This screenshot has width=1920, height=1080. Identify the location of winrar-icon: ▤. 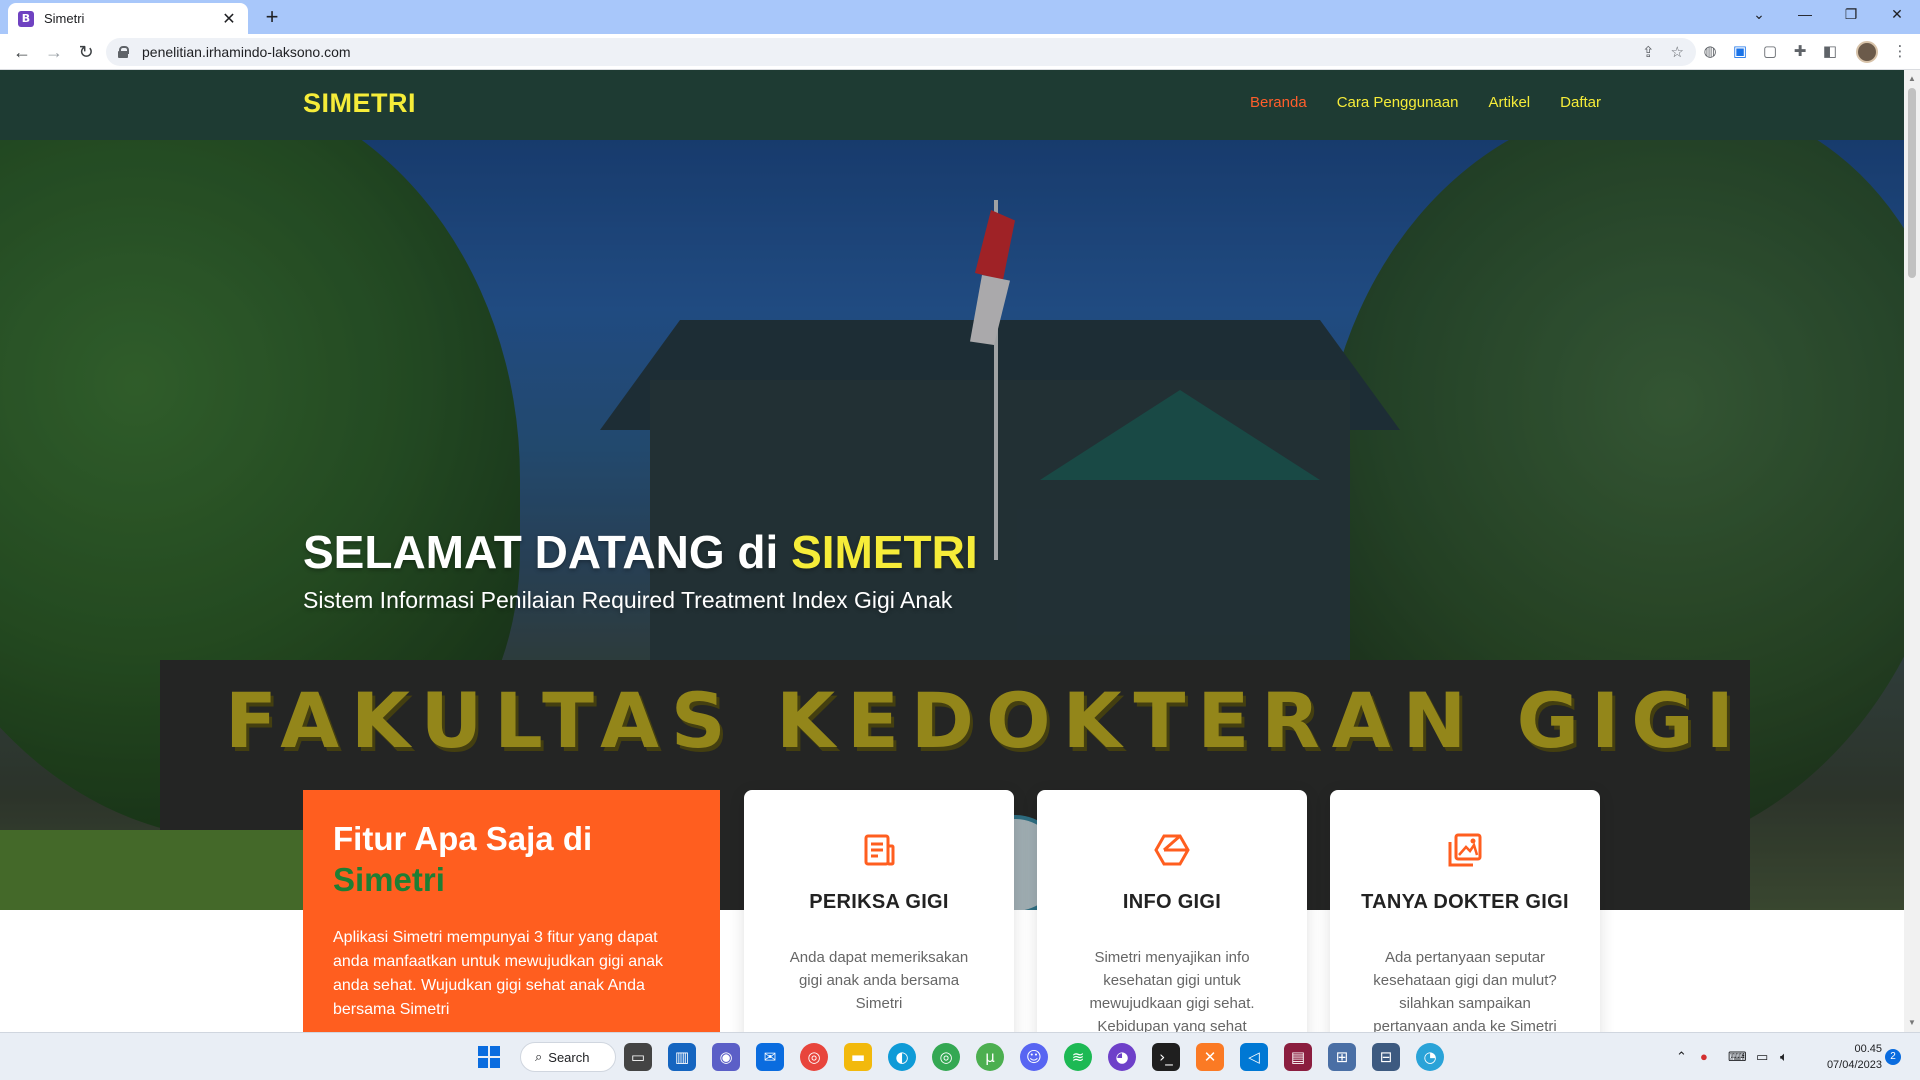
(1298, 1057).